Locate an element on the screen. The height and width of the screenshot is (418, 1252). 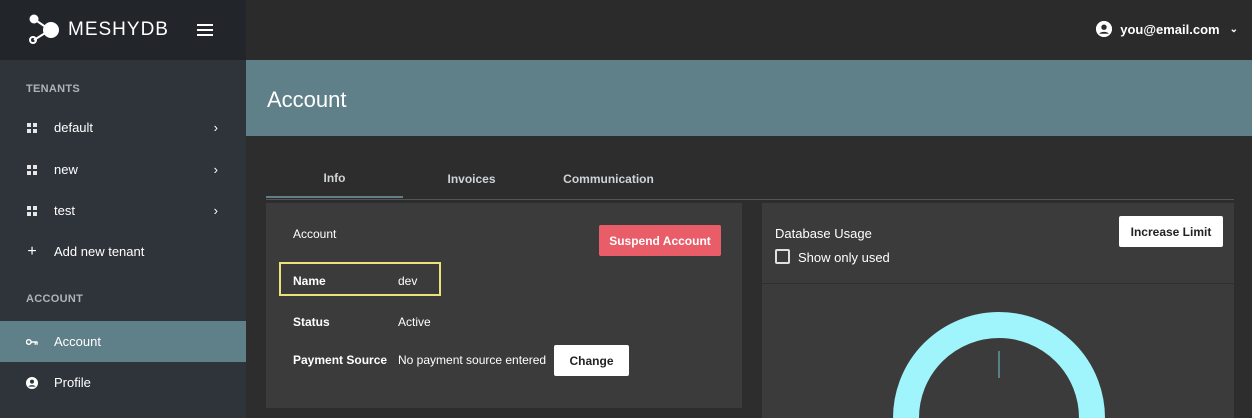
page-header: Account is located at coordinates (749, 98).